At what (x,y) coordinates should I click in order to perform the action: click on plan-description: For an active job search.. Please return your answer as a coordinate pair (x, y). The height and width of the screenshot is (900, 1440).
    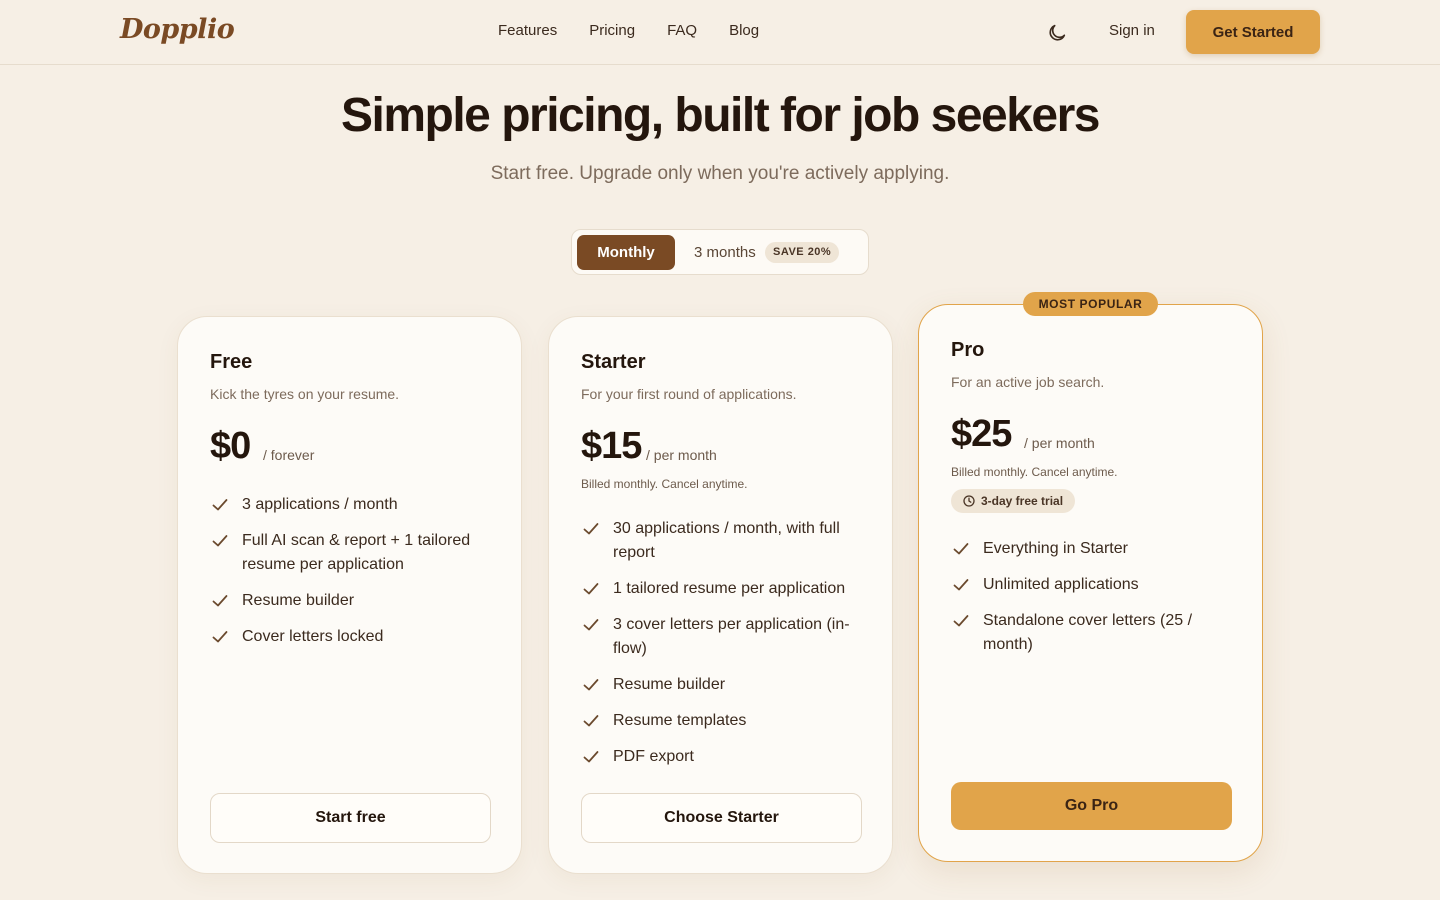
    Looking at the image, I should click on (1028, 382).